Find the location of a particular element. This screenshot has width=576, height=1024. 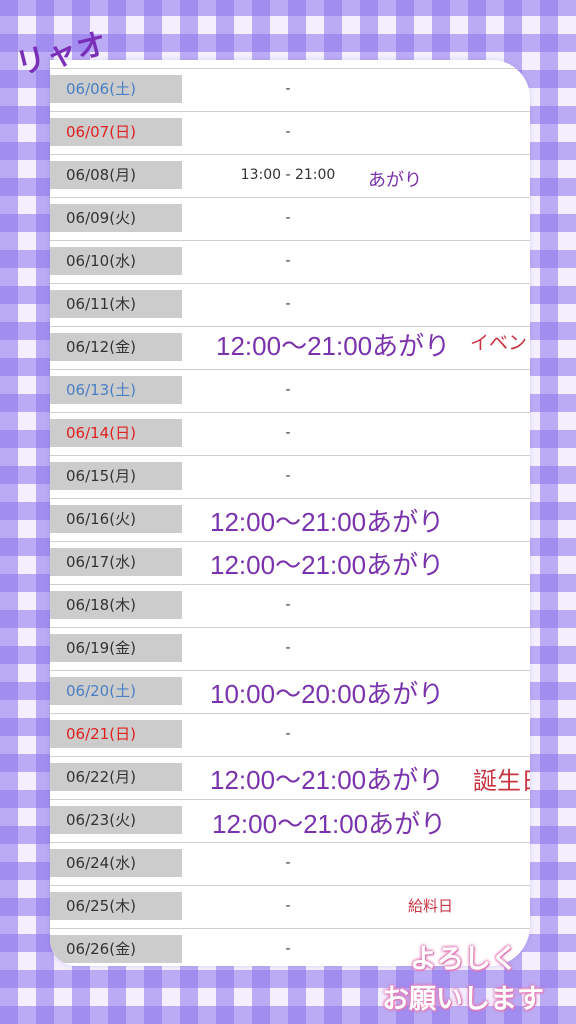

schedule-row: 06/11(木) - is located at coordinates (290, 305).